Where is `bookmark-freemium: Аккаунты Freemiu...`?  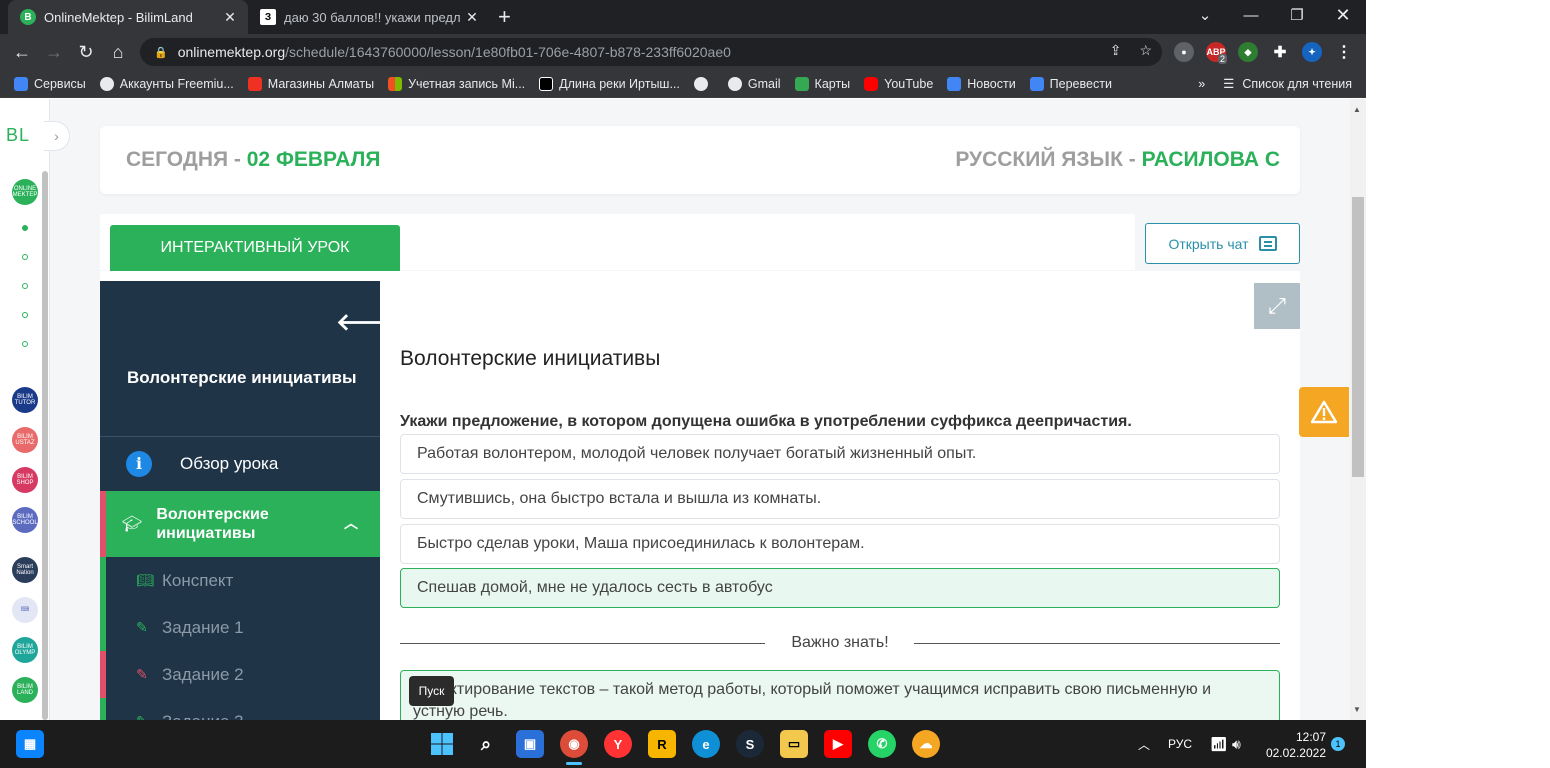
bookmark-freemium: Аккаунты Freemiu... is located at coordinates (166, 83).